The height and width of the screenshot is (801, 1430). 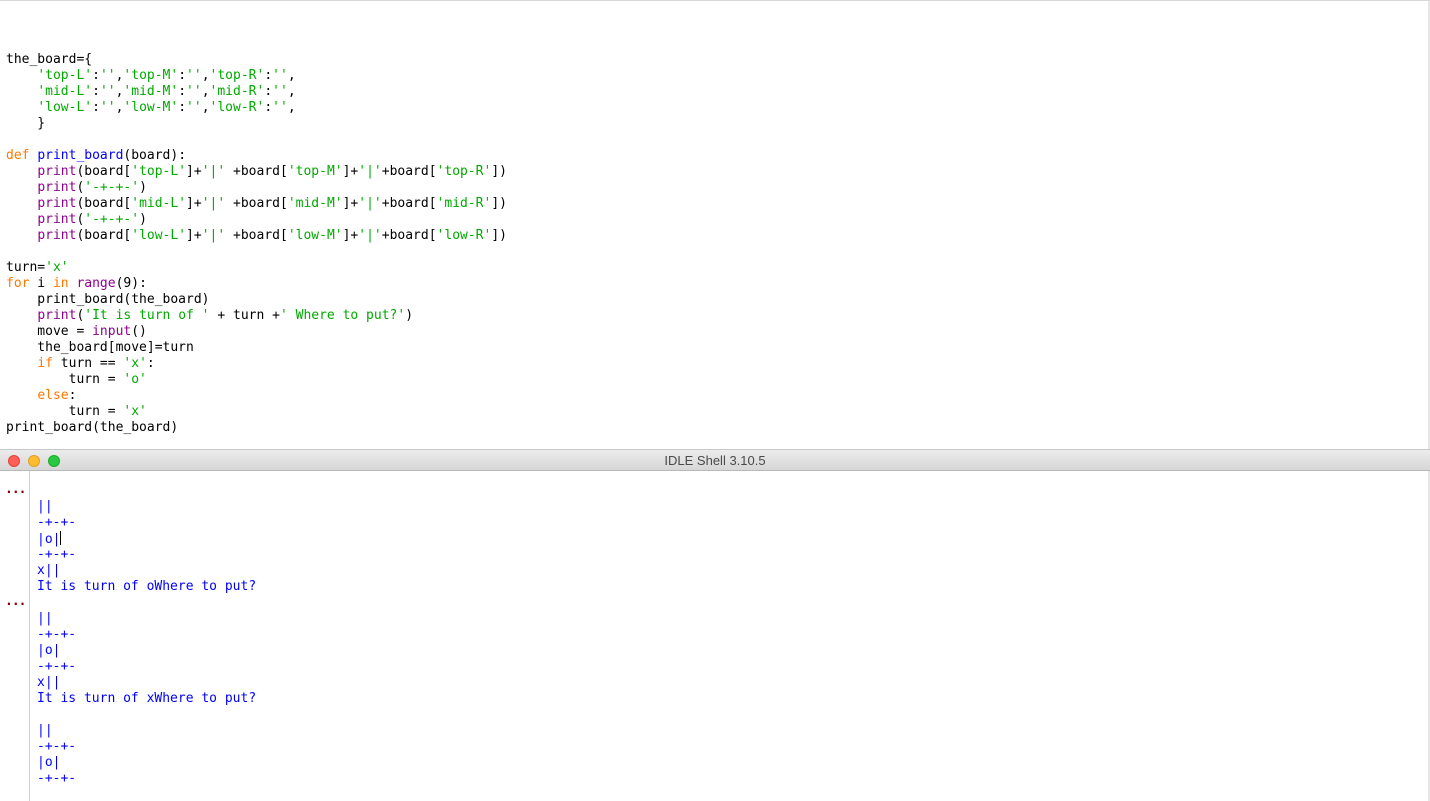 What do you see at coordinates (151, 91) in the screenshot?
I see `code-token: 'mid-M'` at bounding box center [151, 91].